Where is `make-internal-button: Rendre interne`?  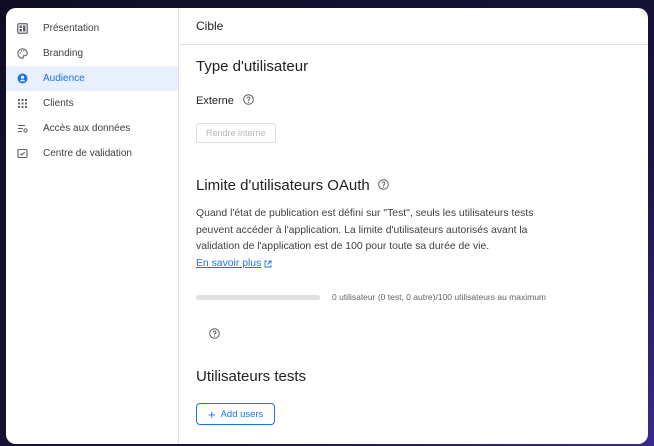 make-internal-button: Rendre interne is located at coordinates (236, 133).